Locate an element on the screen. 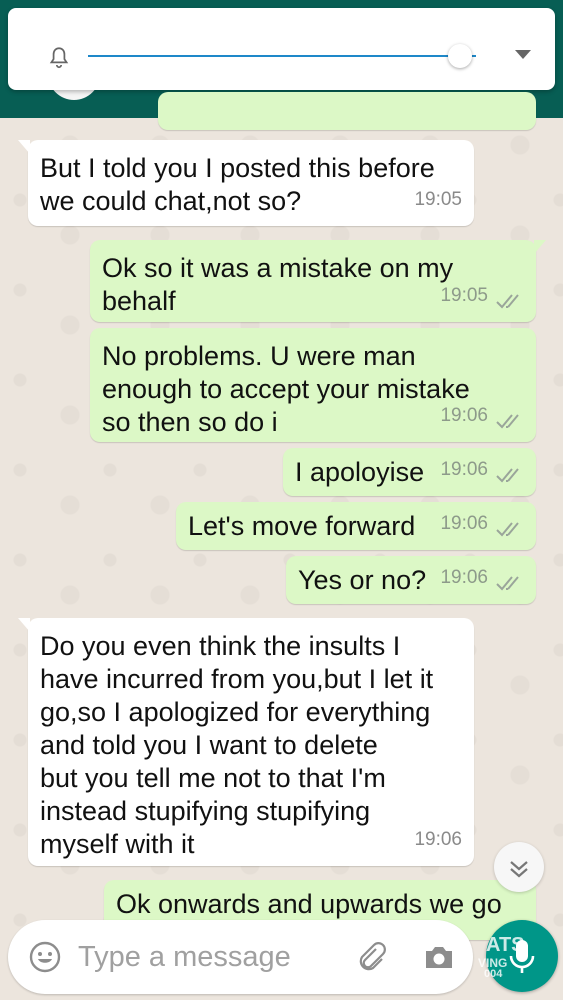  watermark-text: ATS is located at coordinates (505, 945).